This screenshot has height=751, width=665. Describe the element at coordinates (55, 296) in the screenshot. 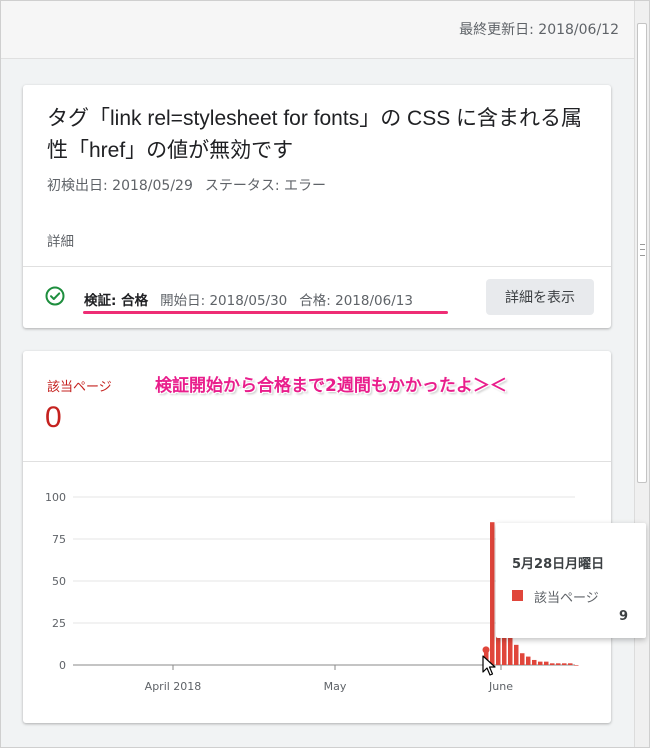

I see `check-circle-icon` at that location.